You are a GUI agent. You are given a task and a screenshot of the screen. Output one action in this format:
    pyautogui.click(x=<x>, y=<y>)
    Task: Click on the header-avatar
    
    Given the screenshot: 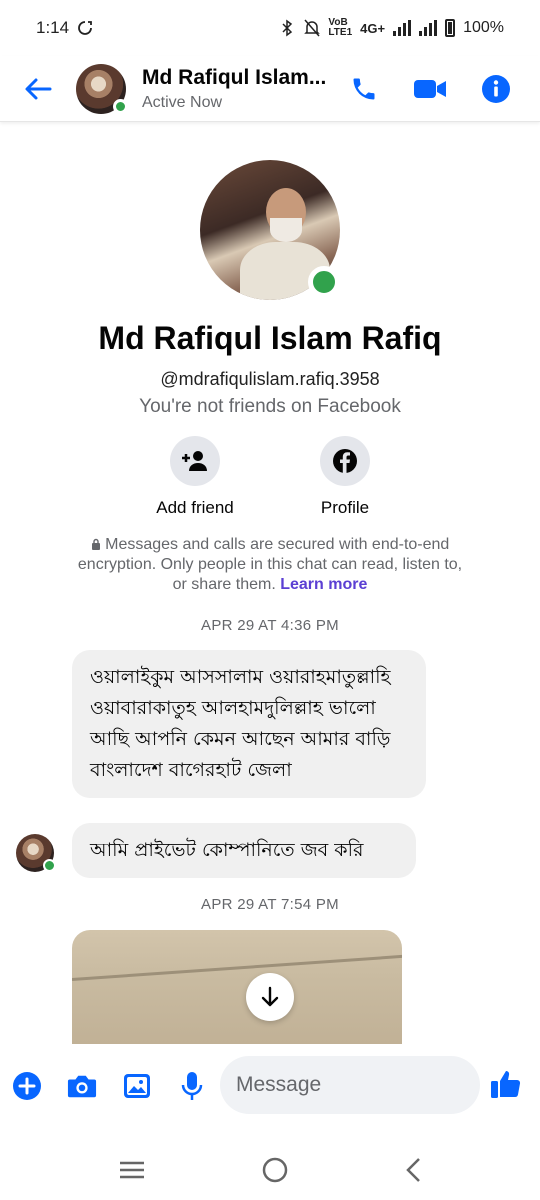 What is the action you would take?
    pyautogui.click(x=102, y=88)
    